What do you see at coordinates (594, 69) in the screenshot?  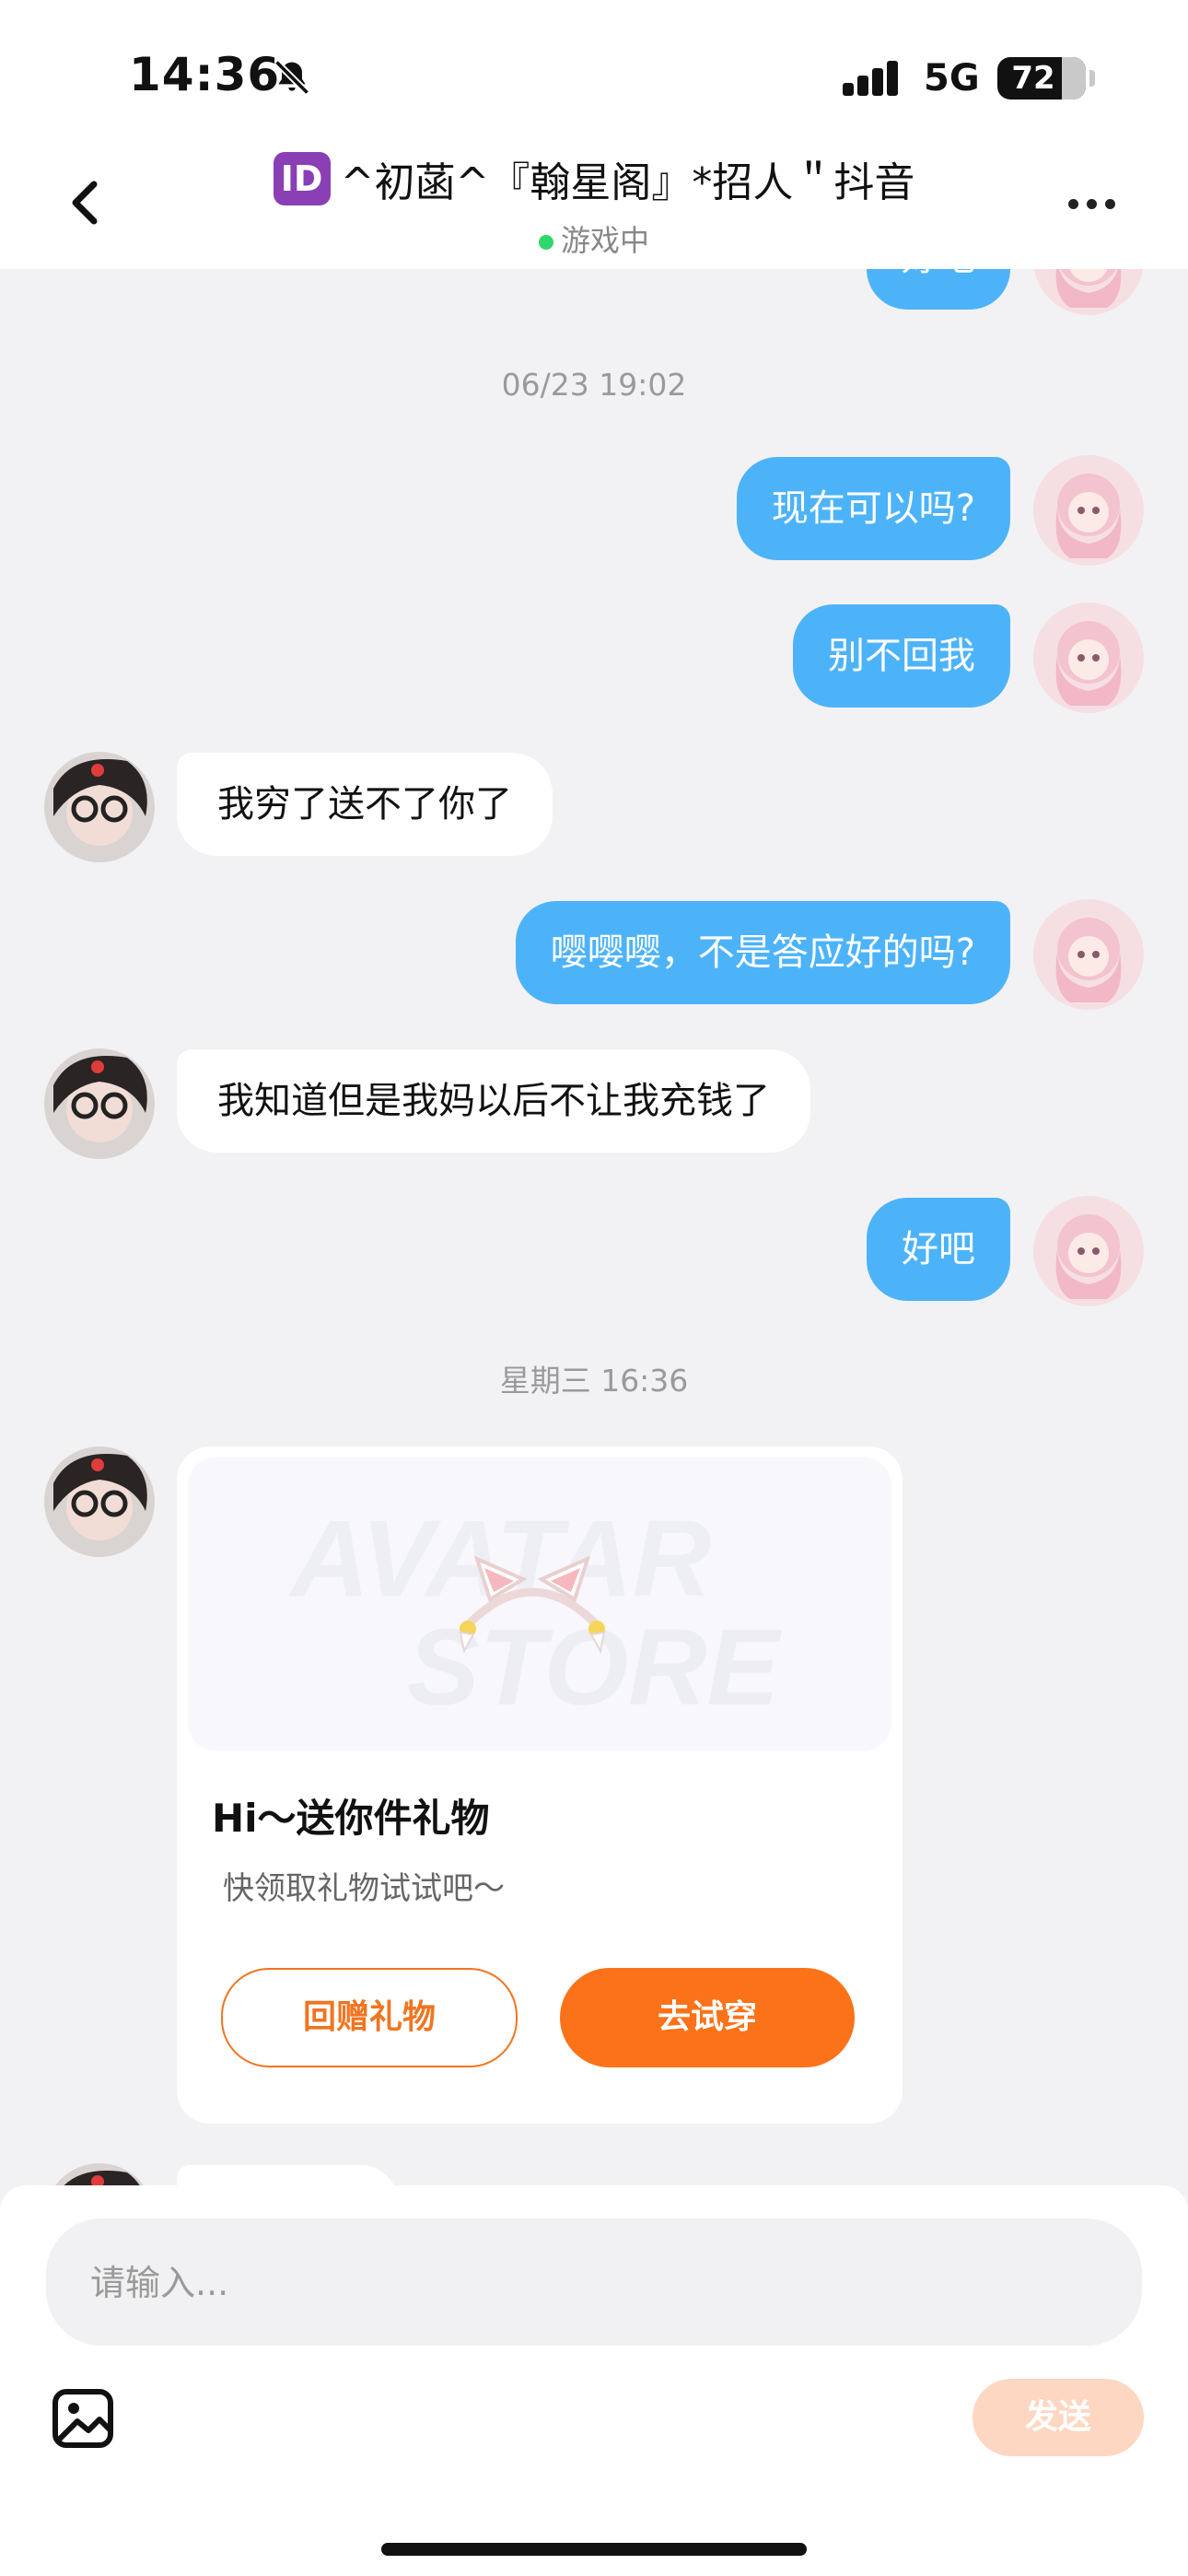 I see `status-bar: 14:36 5G 72` at bounding box center [594, 69].